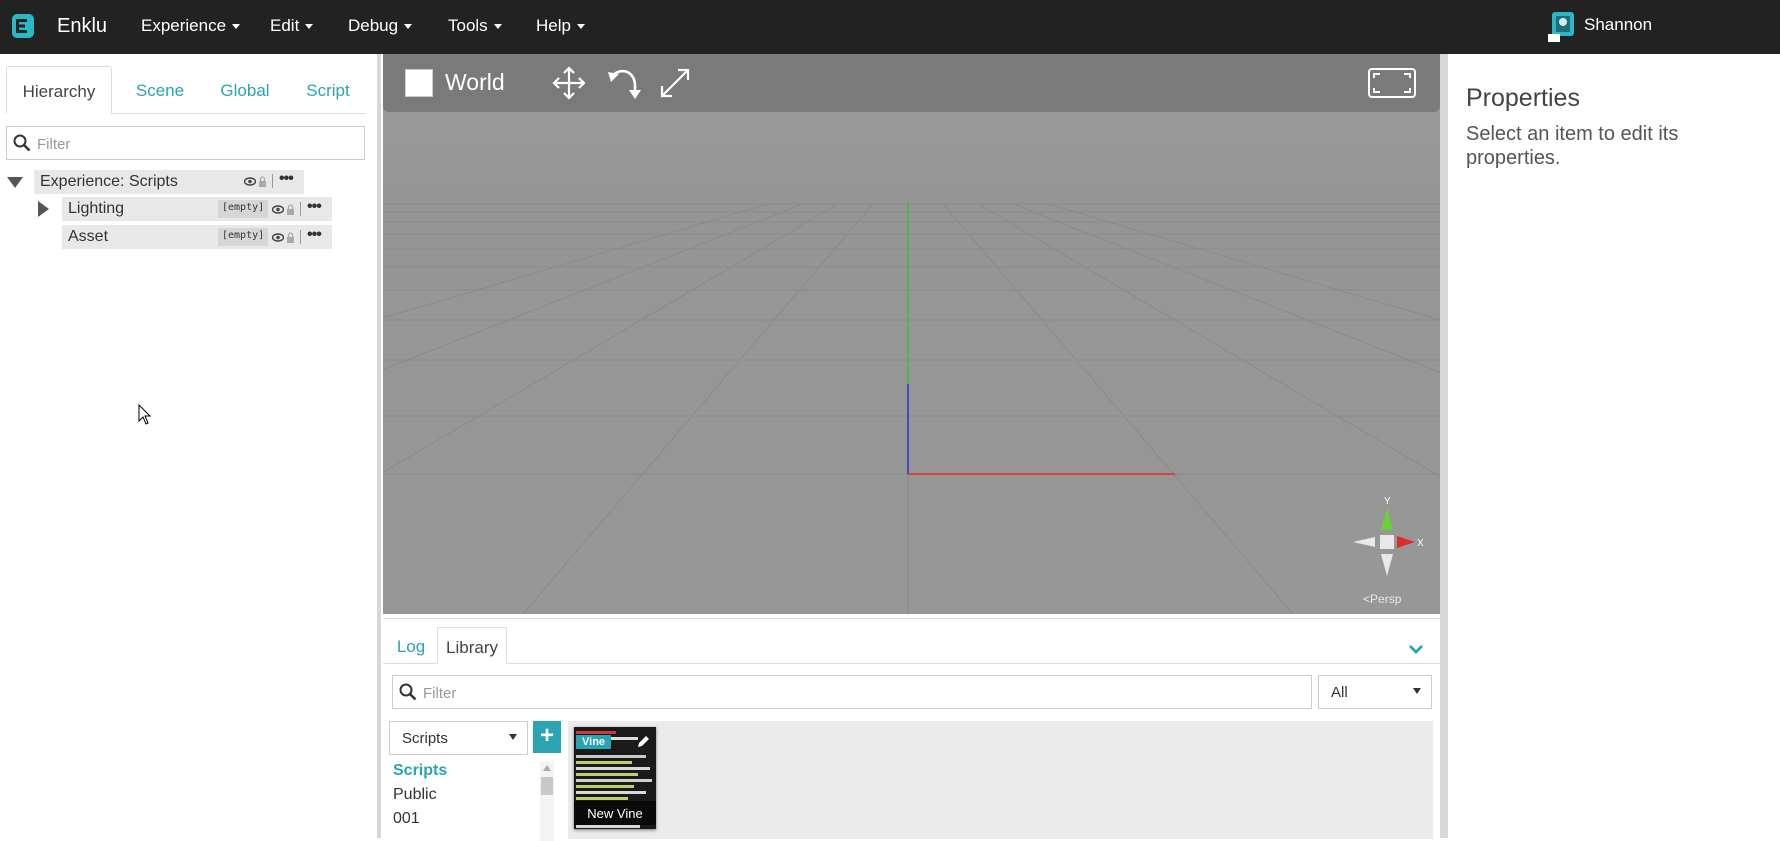 The width and height of the screenshot is (1780, 841). Describe the element at coordinates (43, 209) in the screenshot. I see `expand-arrow-icon` at that location.